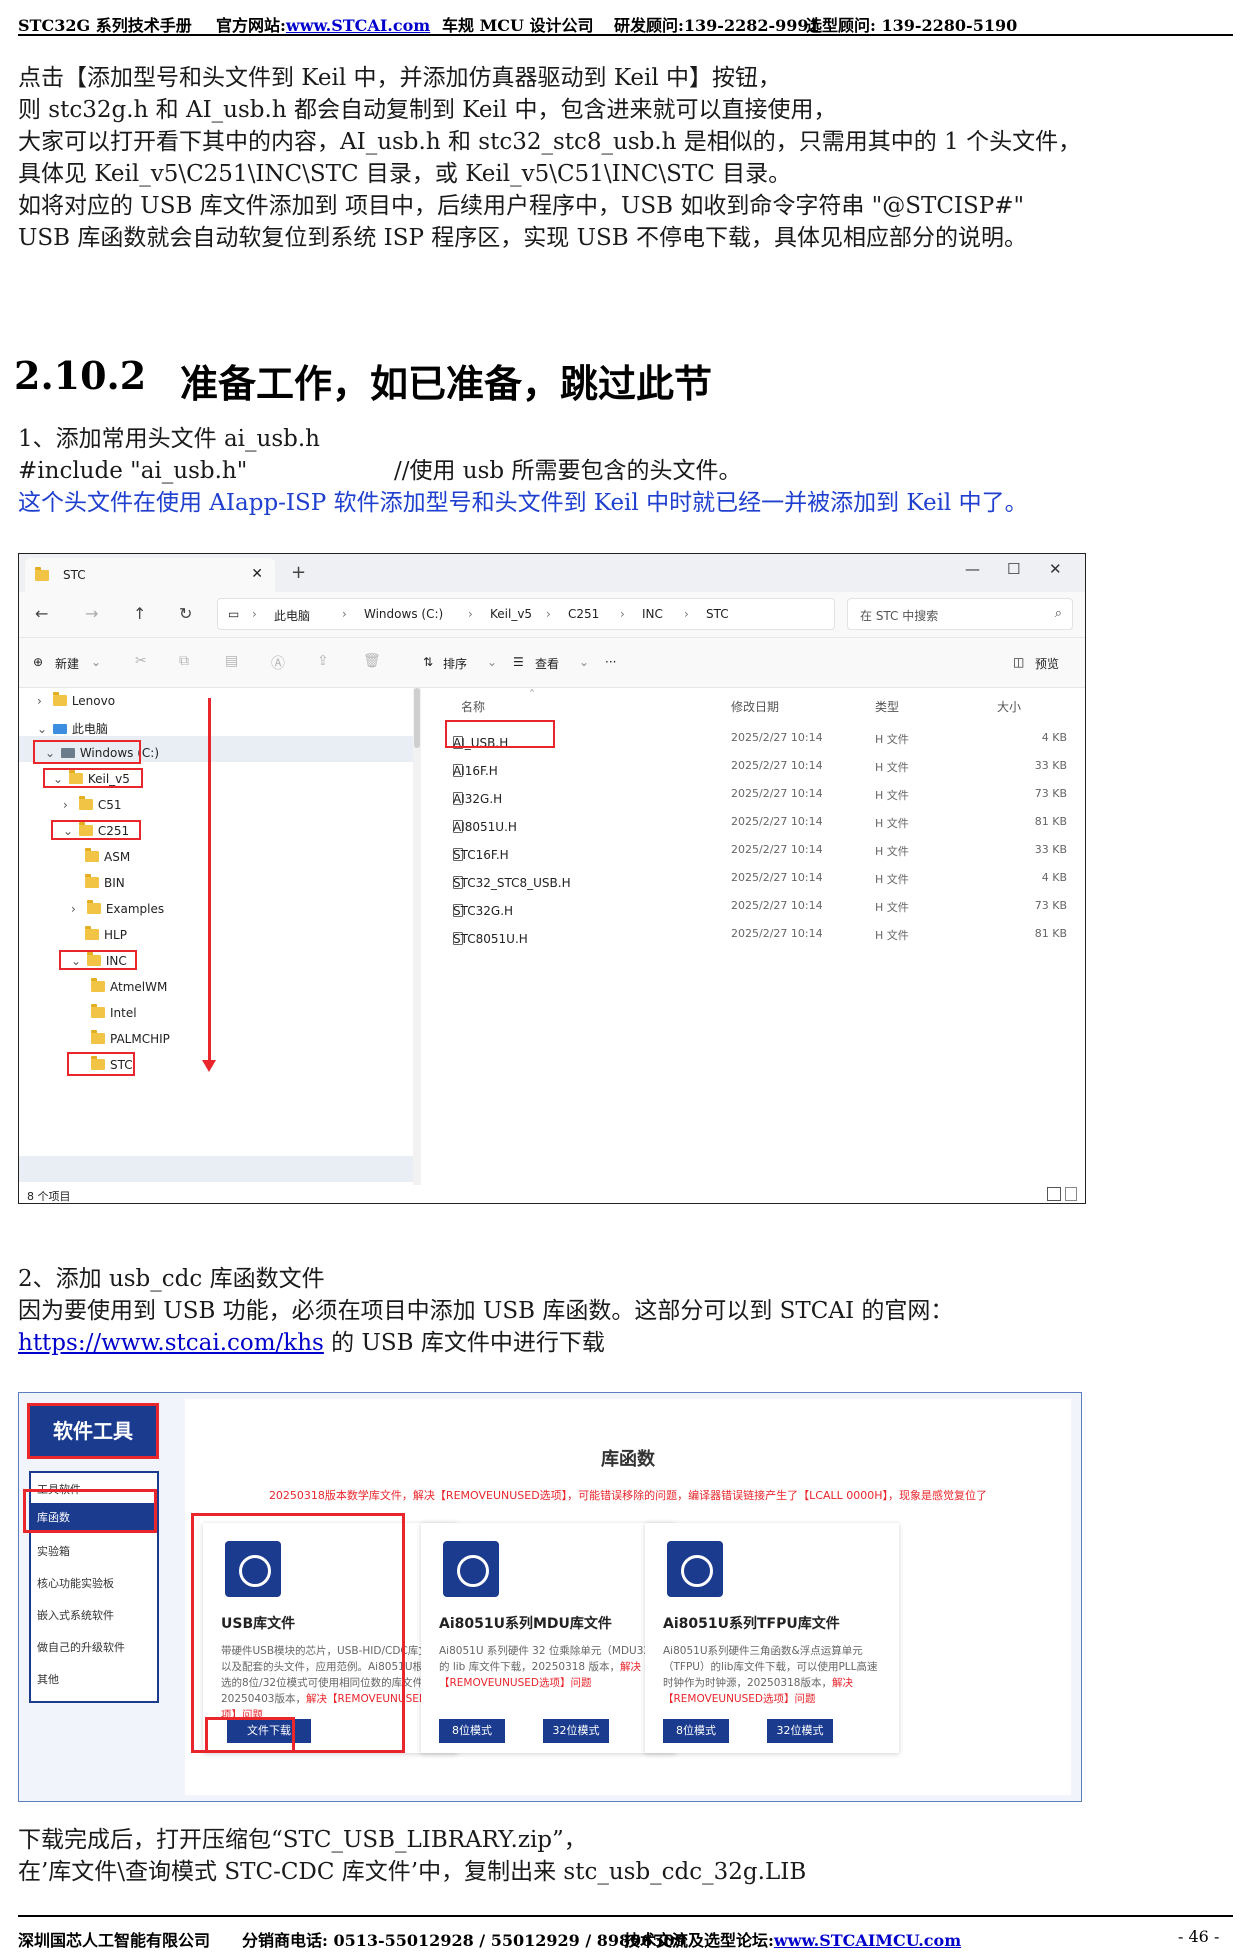 The image size is (1250, 1957). Describe the element at coordinates (473, 706) in the screenshot. I see `column-name: 名称` at that location.